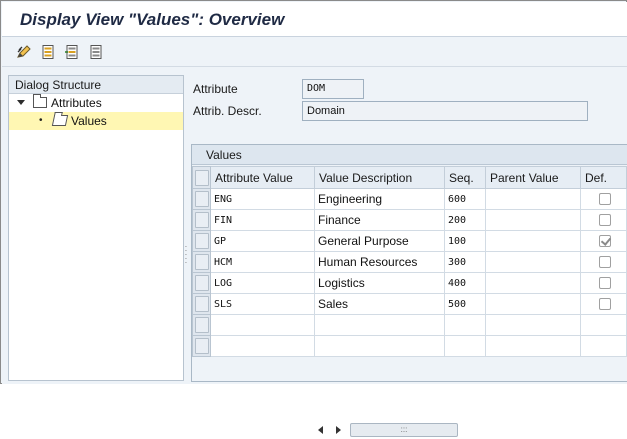 The height and width of the screenshot is (439, 627). I want to click on change-display-button, so click(24, 52).